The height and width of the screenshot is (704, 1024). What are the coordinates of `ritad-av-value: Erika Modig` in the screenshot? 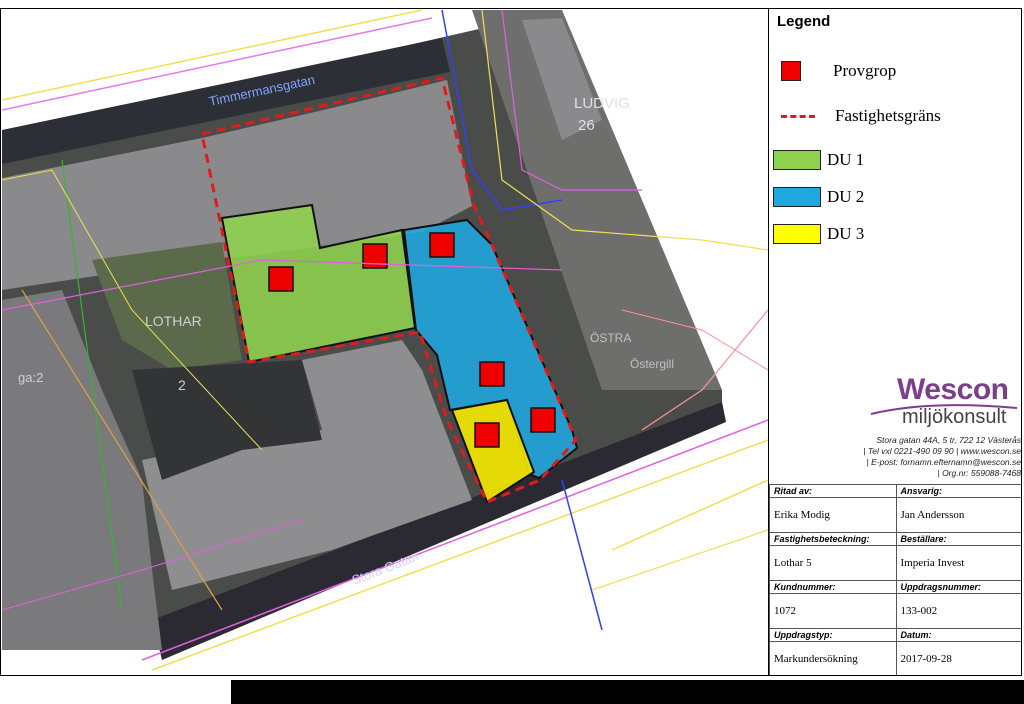 It's located at (833, 514).